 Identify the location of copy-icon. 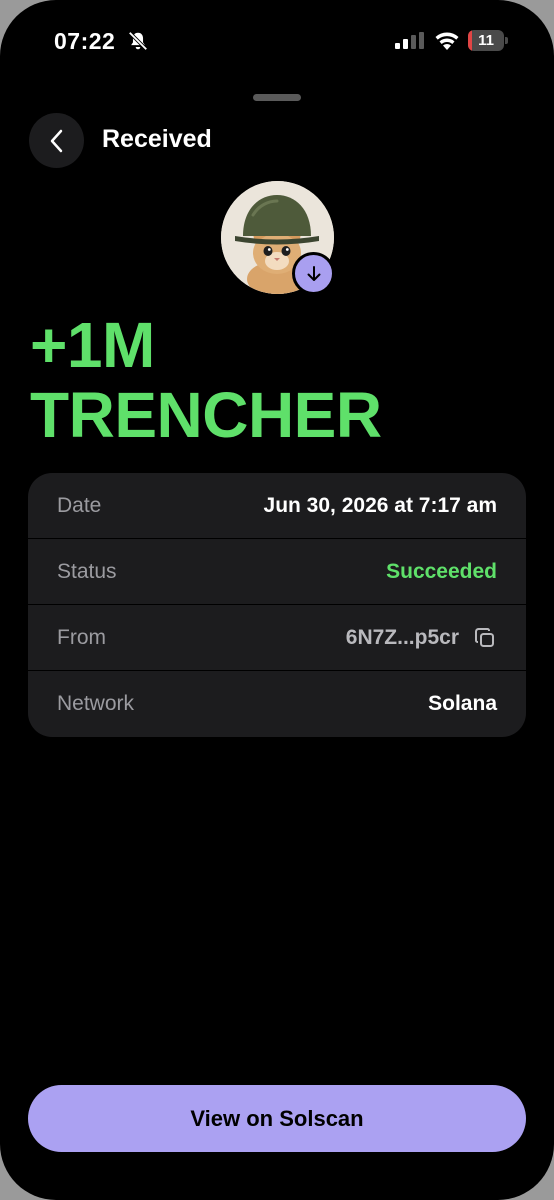
(485, 638).